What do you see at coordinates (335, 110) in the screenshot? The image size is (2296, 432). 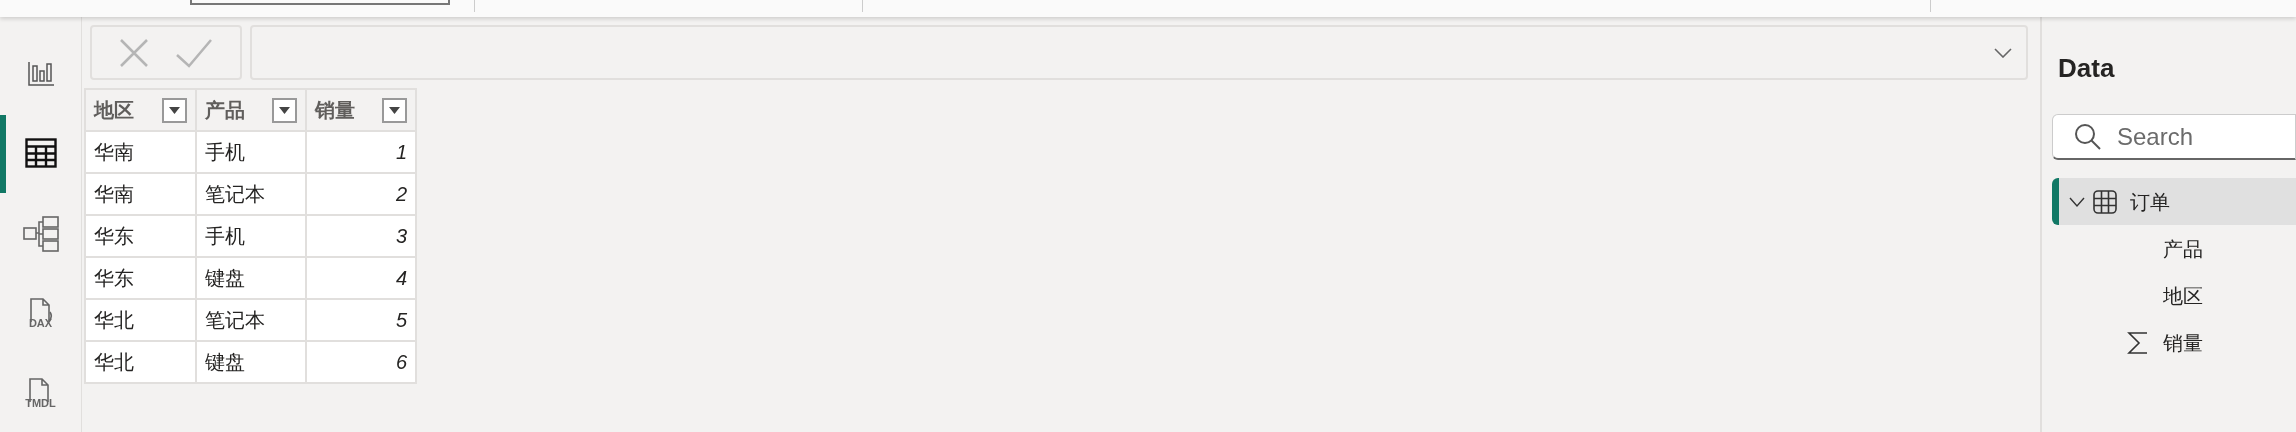 I see `column-title: 销量` at bounding box center [335, 110].